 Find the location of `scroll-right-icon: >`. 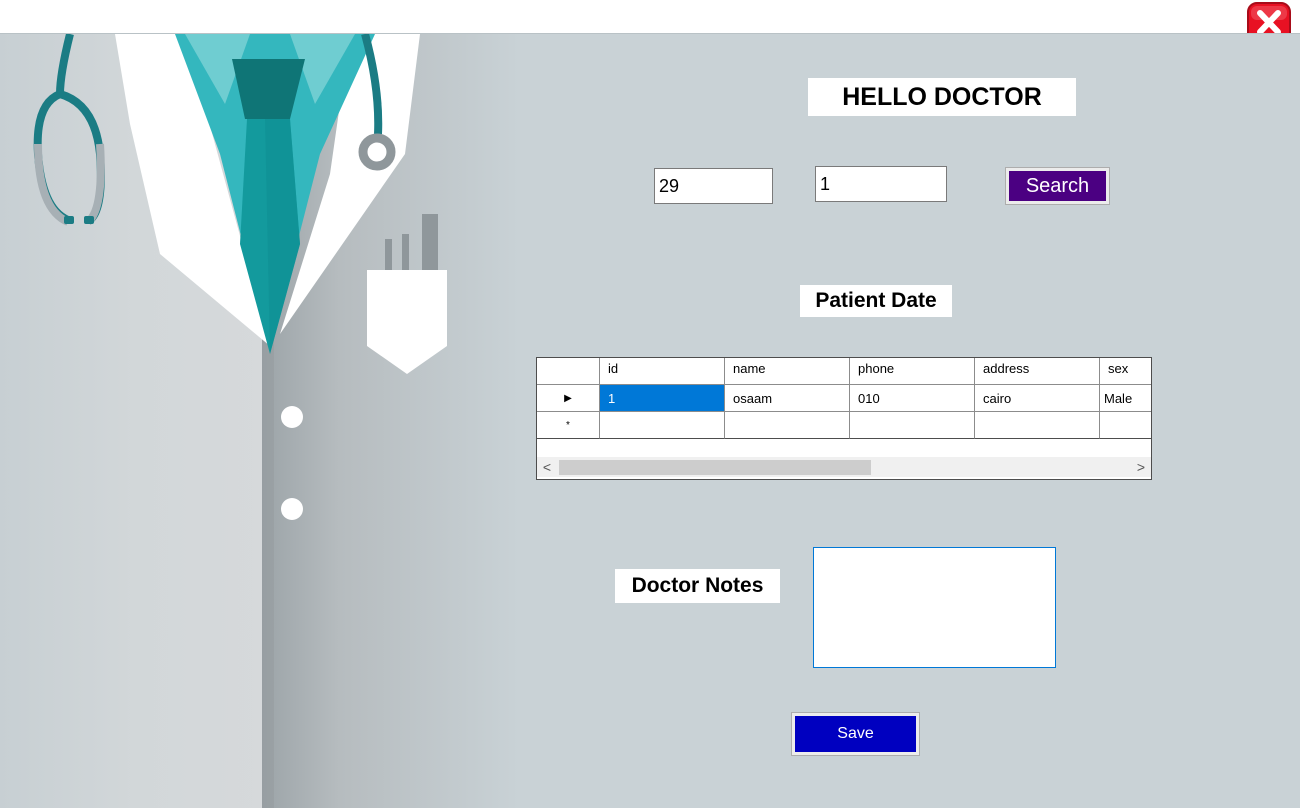

scroll-right-icon: > is located at coordinates (1141, 467).